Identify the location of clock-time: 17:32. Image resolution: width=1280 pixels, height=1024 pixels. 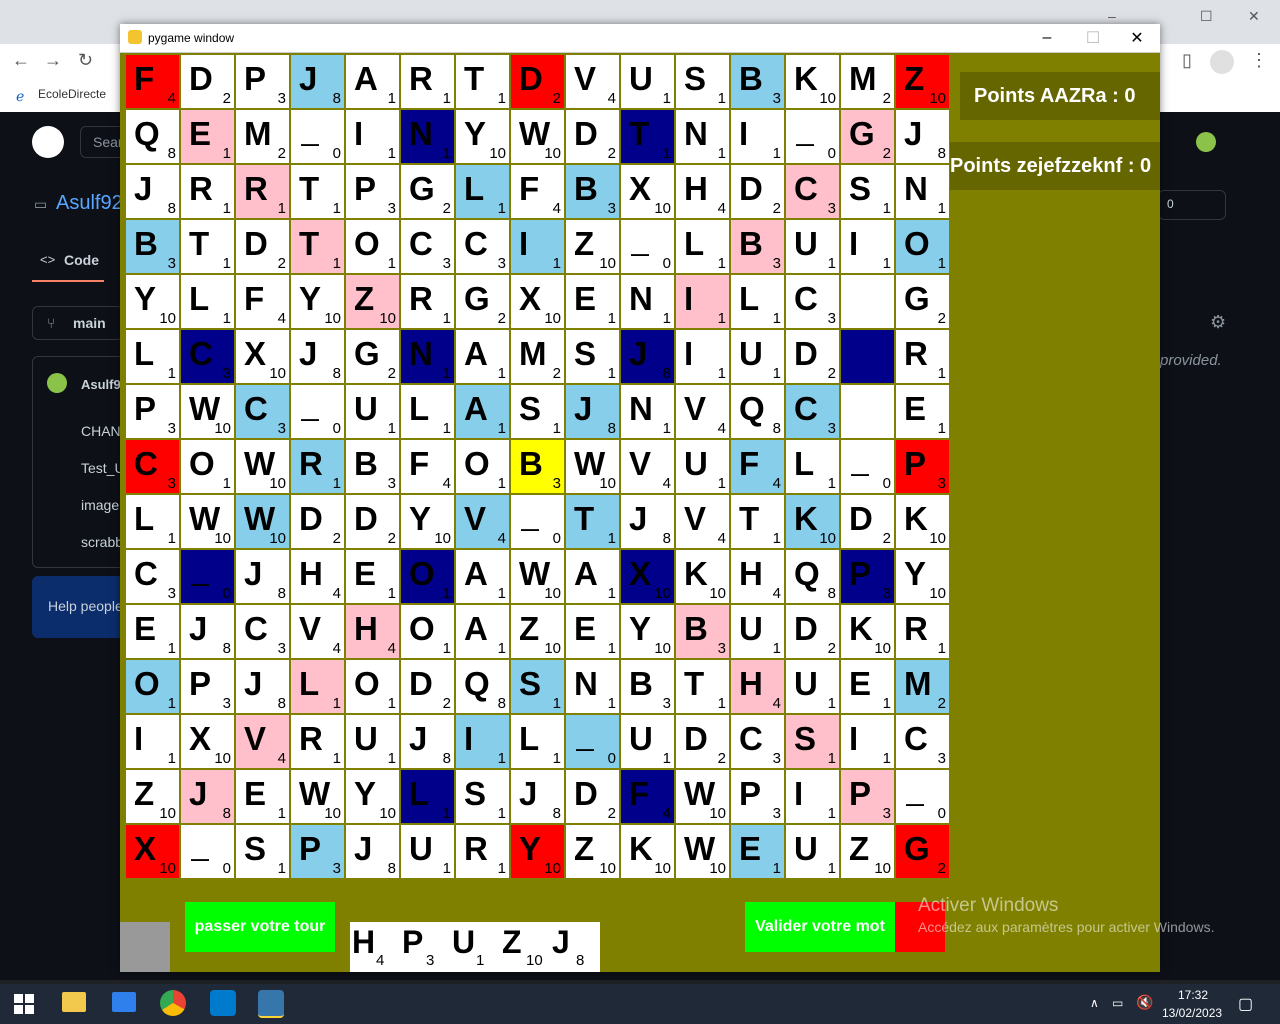
(1193, 995).